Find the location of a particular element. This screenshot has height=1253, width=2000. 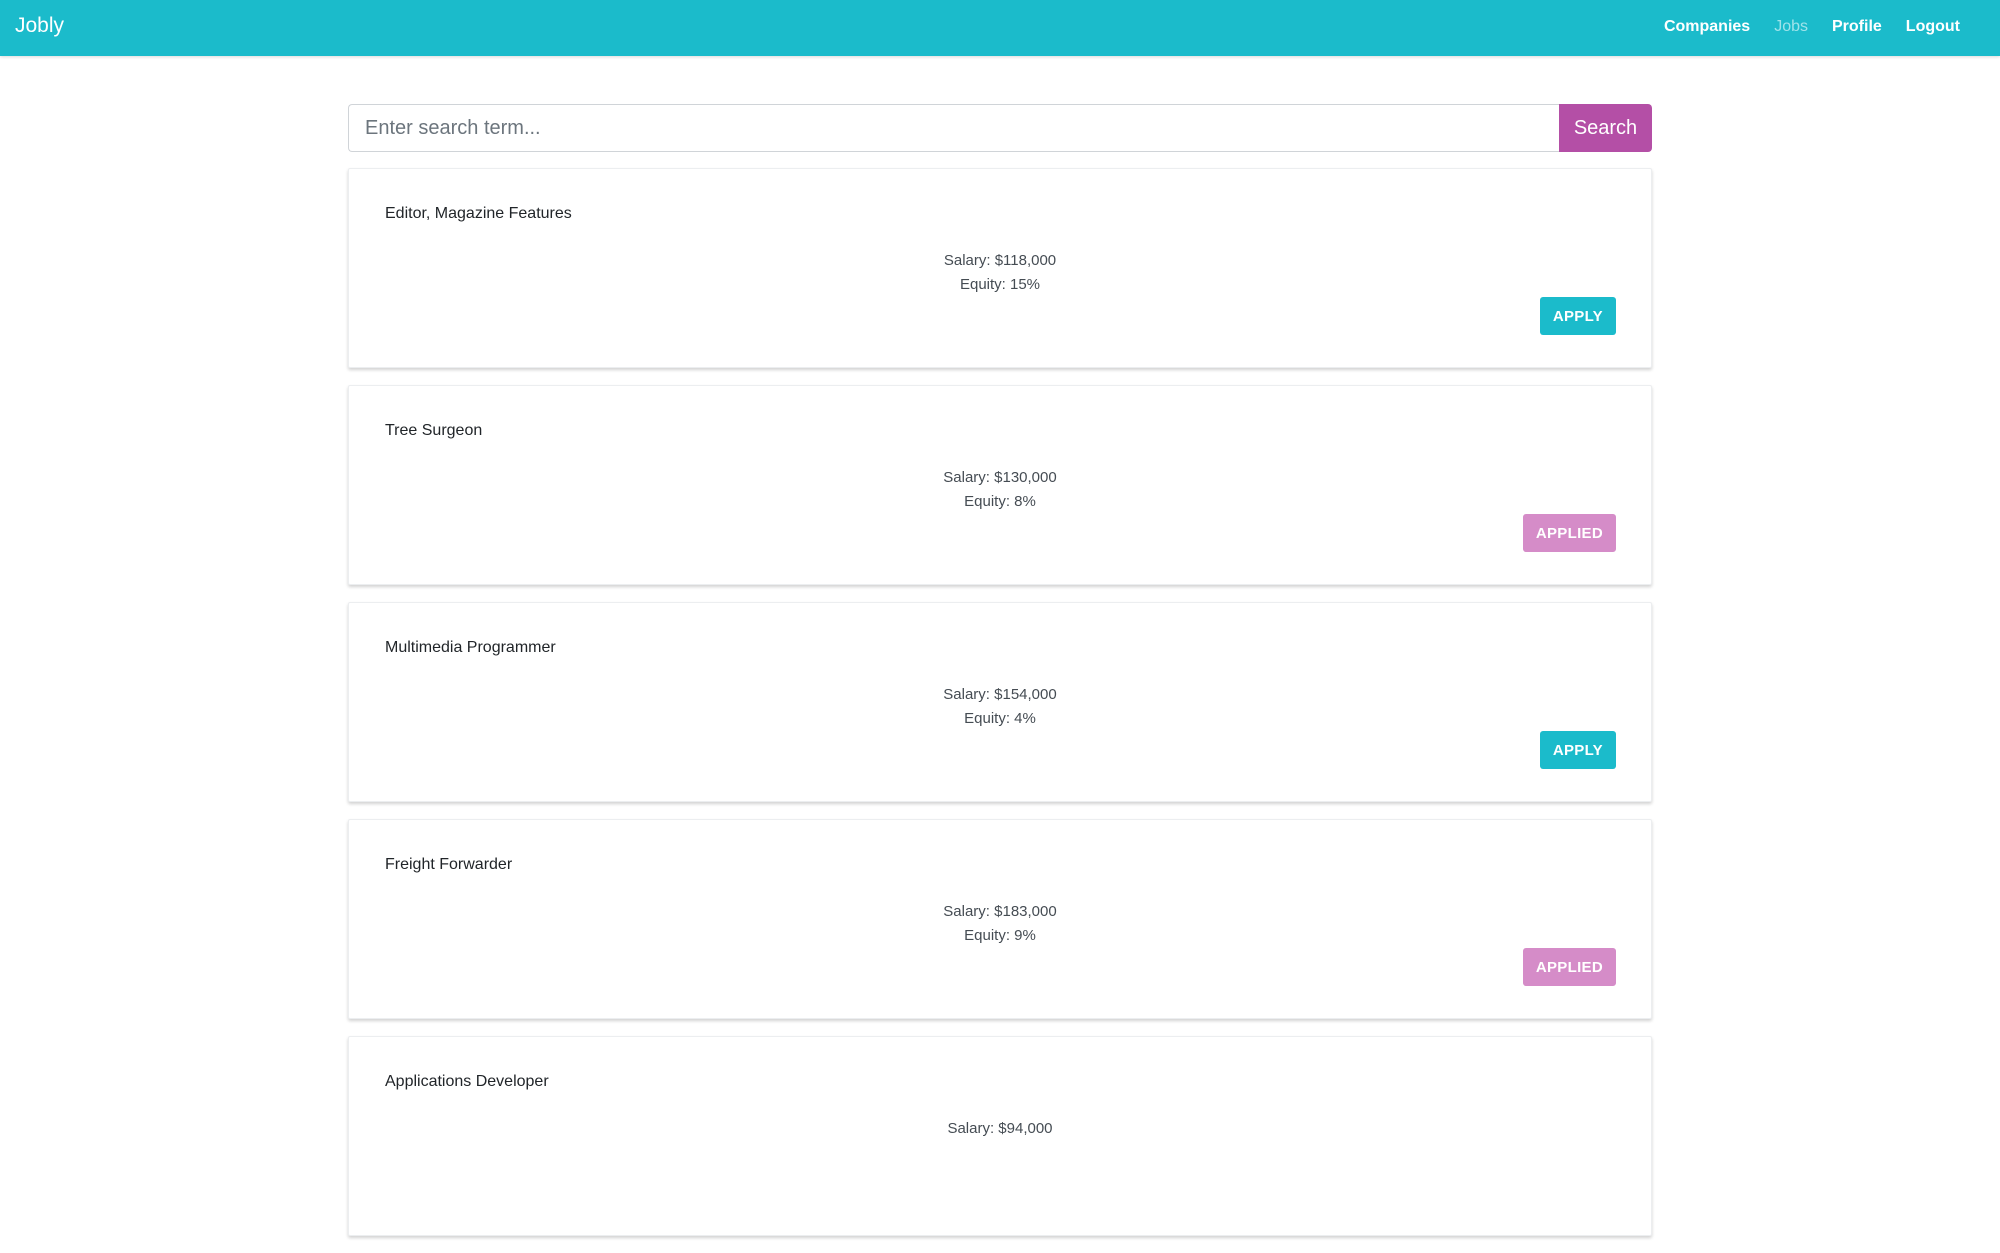

job-details: Salary: $118,000 Equity: 15% is located at coordinates (1000, 273).